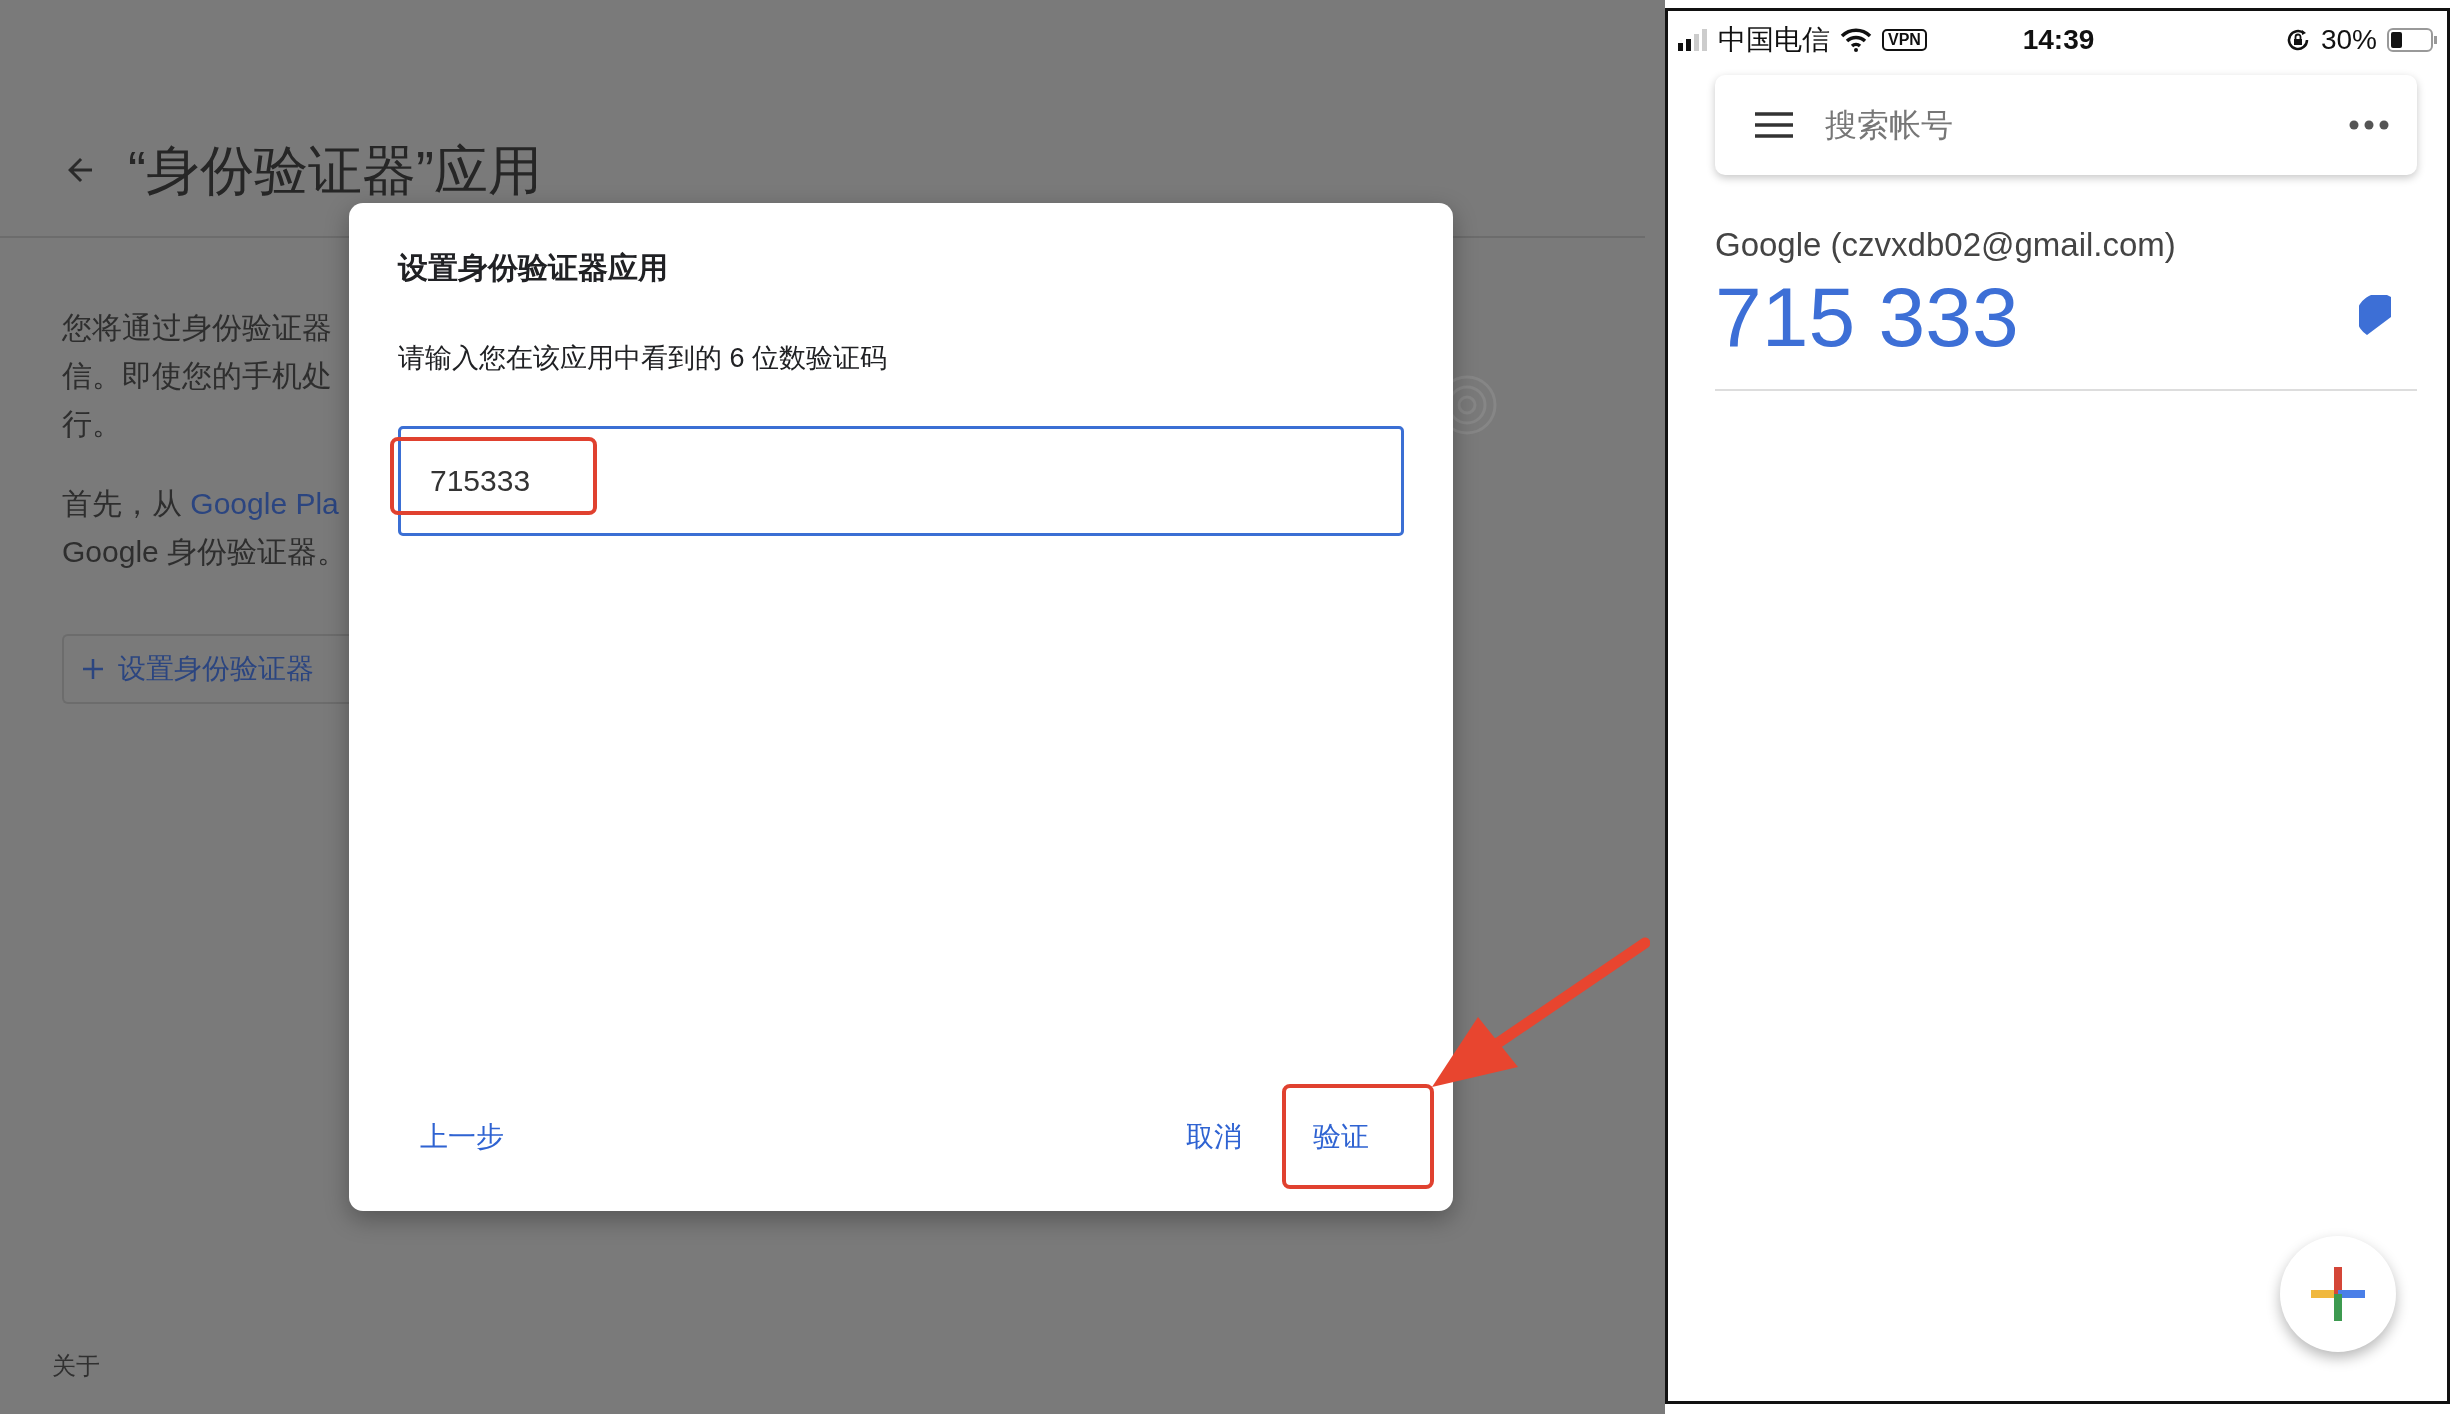 The width and height of the screenshot is (2460, 1414). I want to click on more-icon, so click(2369, 125).